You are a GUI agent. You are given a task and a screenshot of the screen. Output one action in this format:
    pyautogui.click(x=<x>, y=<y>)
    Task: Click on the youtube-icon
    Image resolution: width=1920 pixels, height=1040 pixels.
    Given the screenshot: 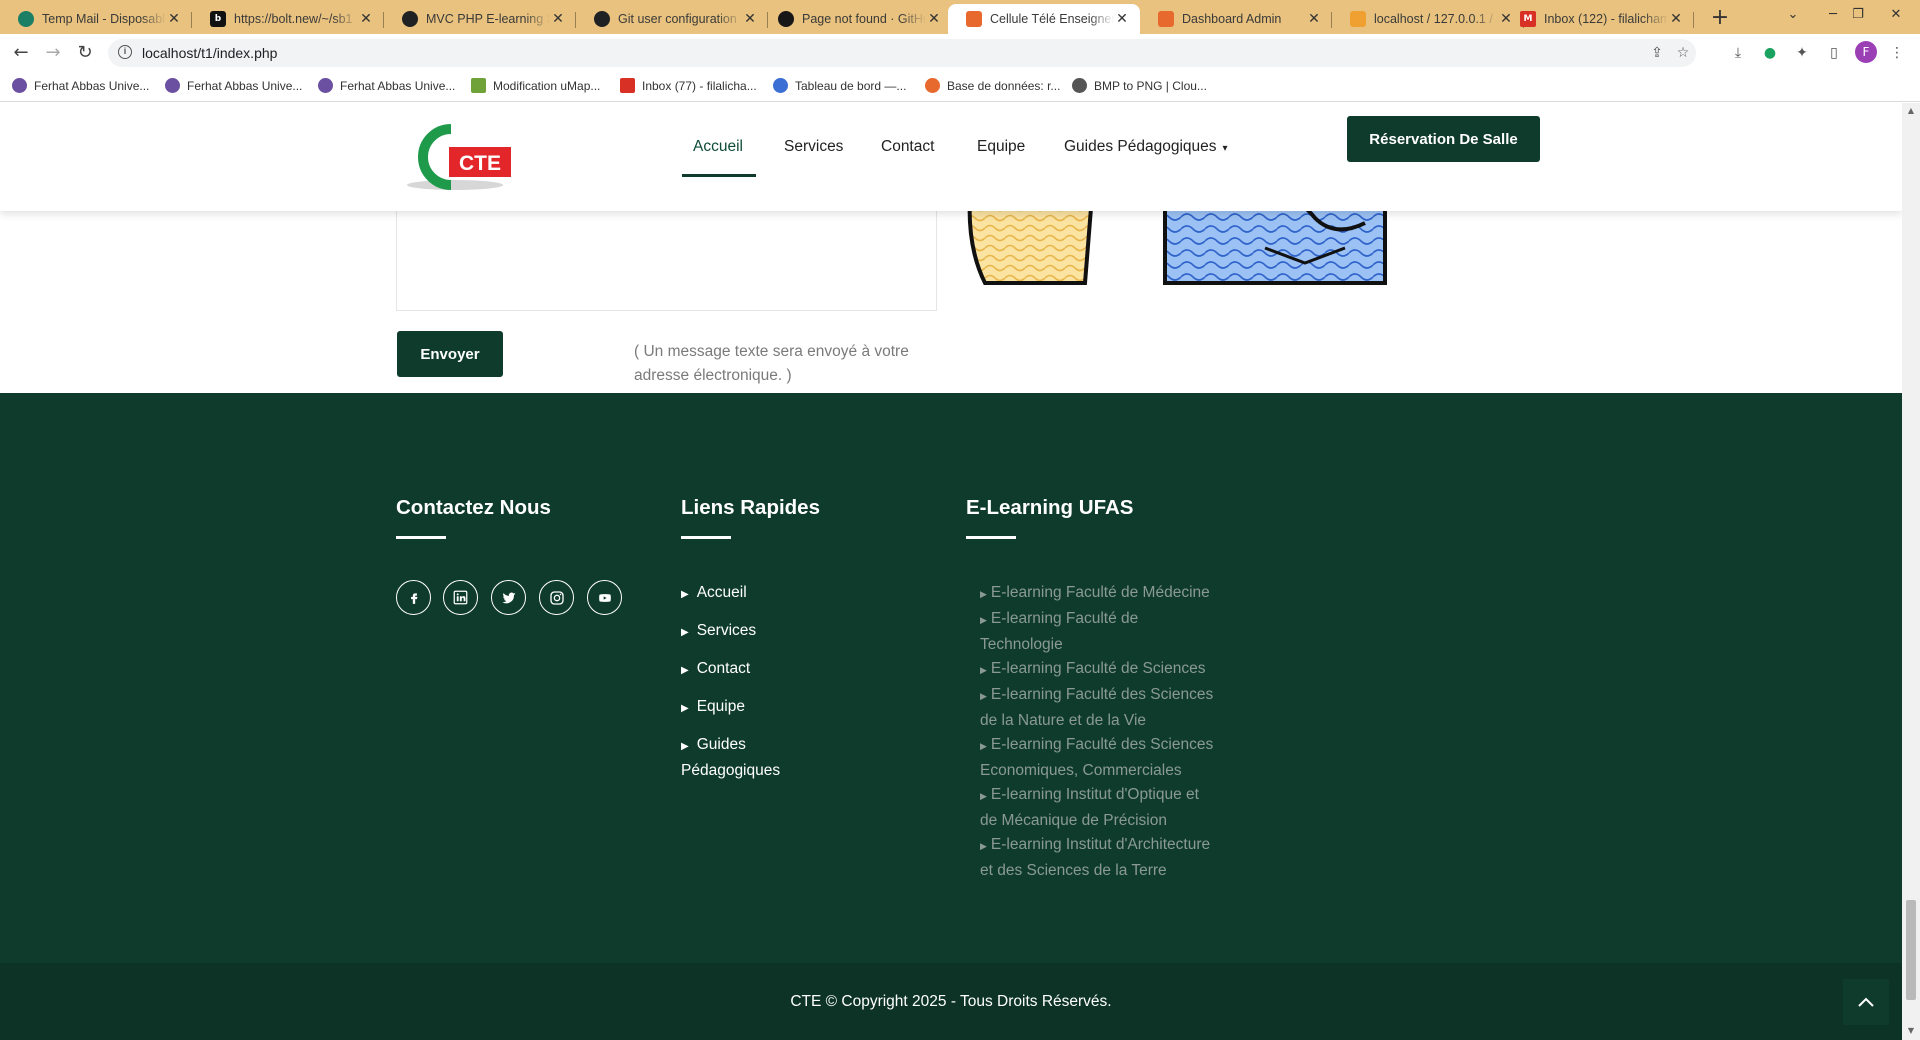 What is the action you would take?
    pyautogui.click(x=604, y=597)
    